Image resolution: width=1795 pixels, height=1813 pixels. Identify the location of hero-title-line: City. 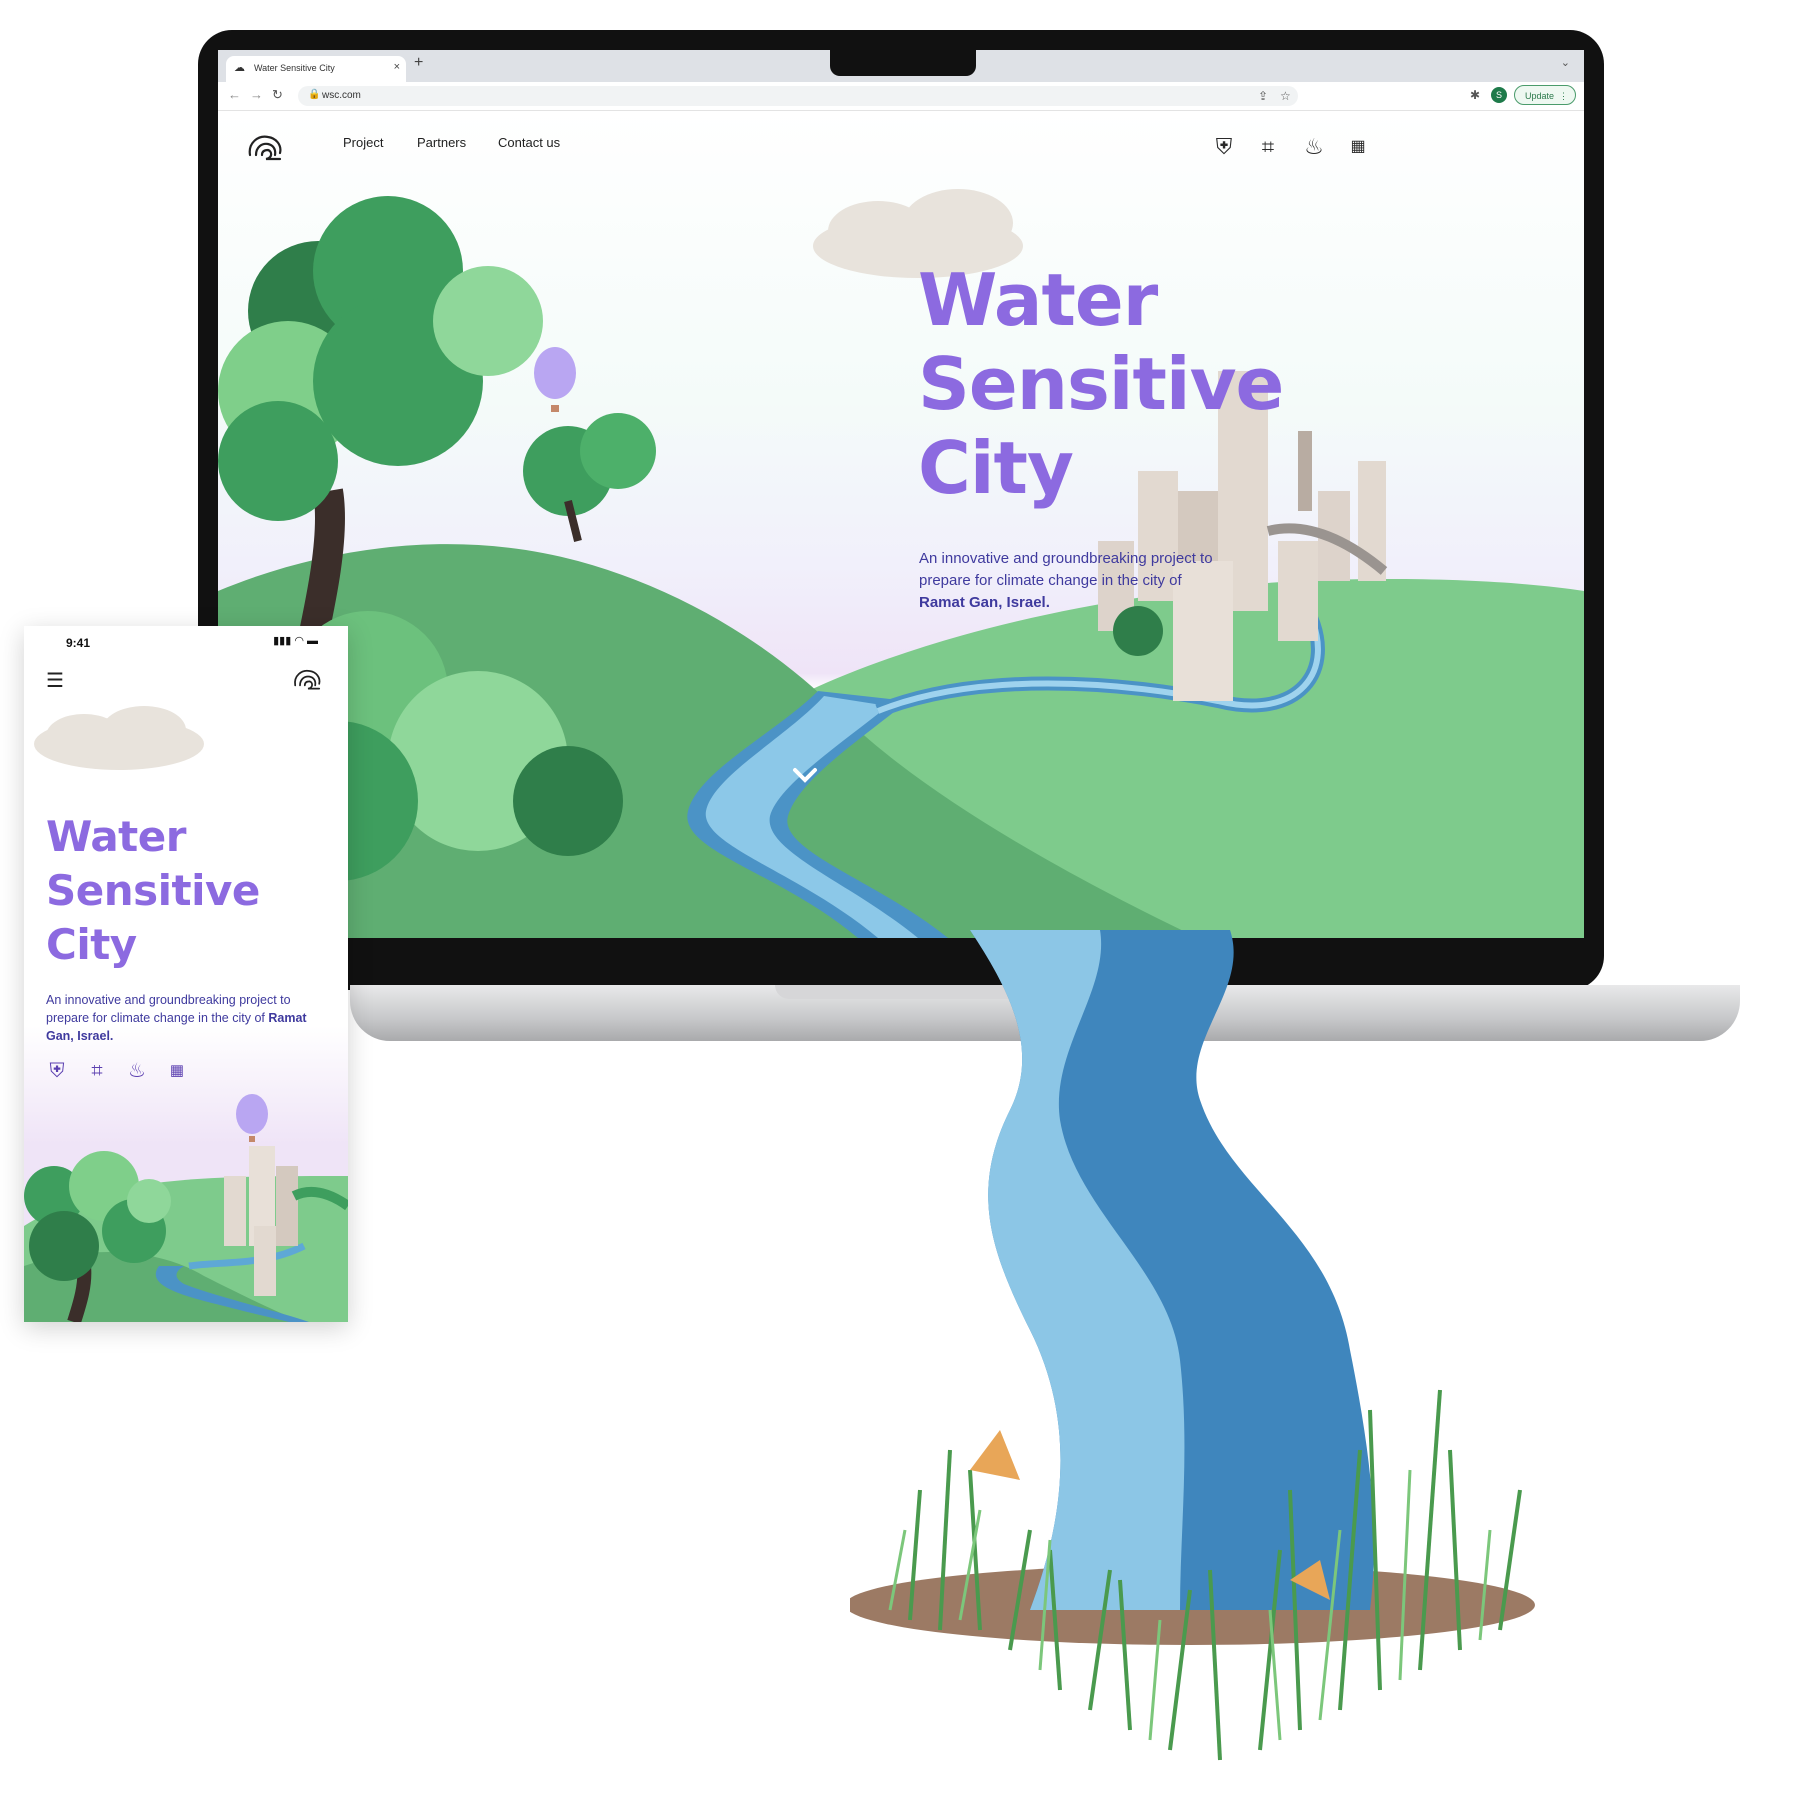
(996, 468).